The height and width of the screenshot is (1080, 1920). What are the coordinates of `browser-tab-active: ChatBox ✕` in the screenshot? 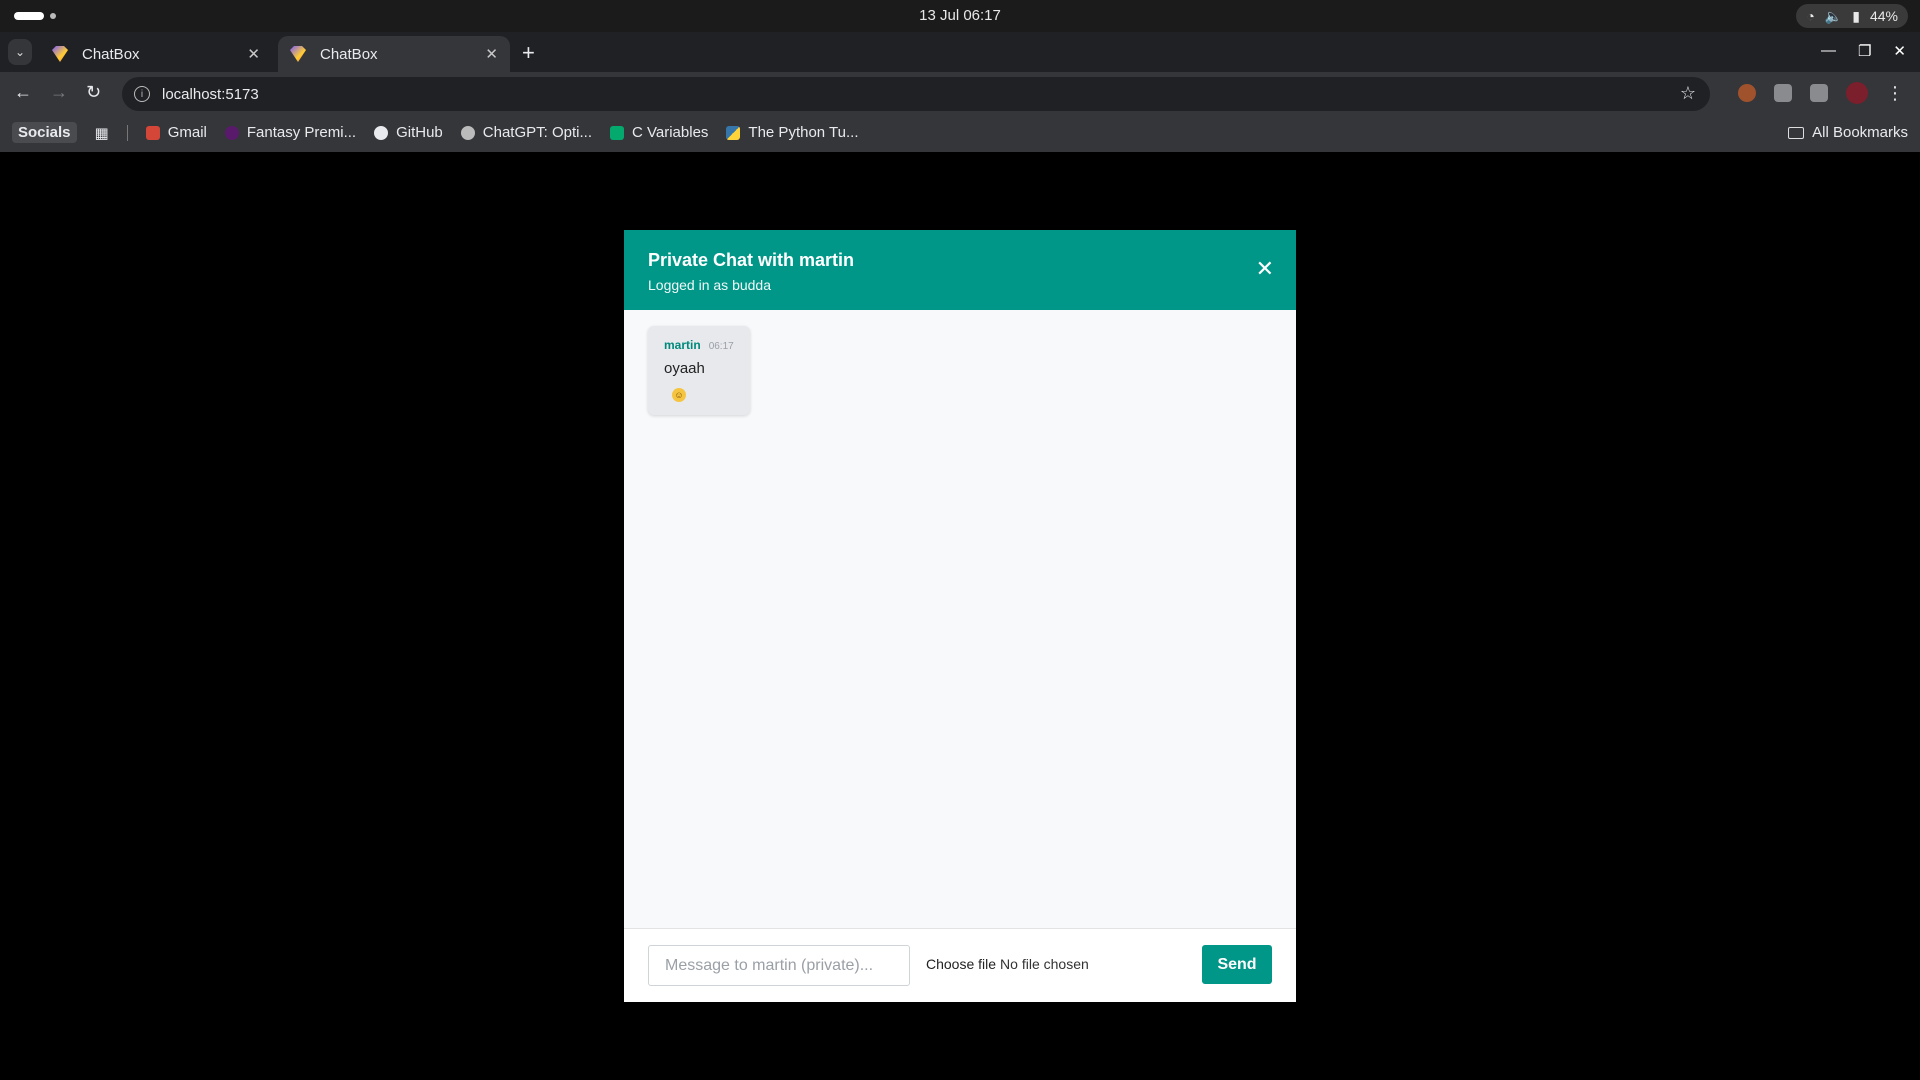 It's located at (394, 54).